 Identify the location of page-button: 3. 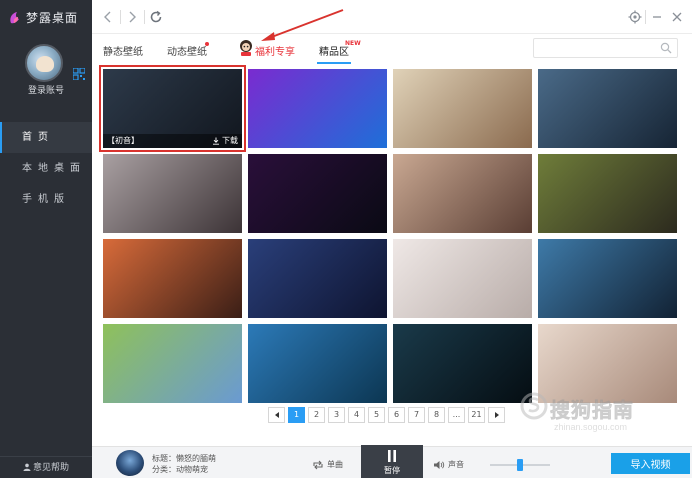
(336, 415).